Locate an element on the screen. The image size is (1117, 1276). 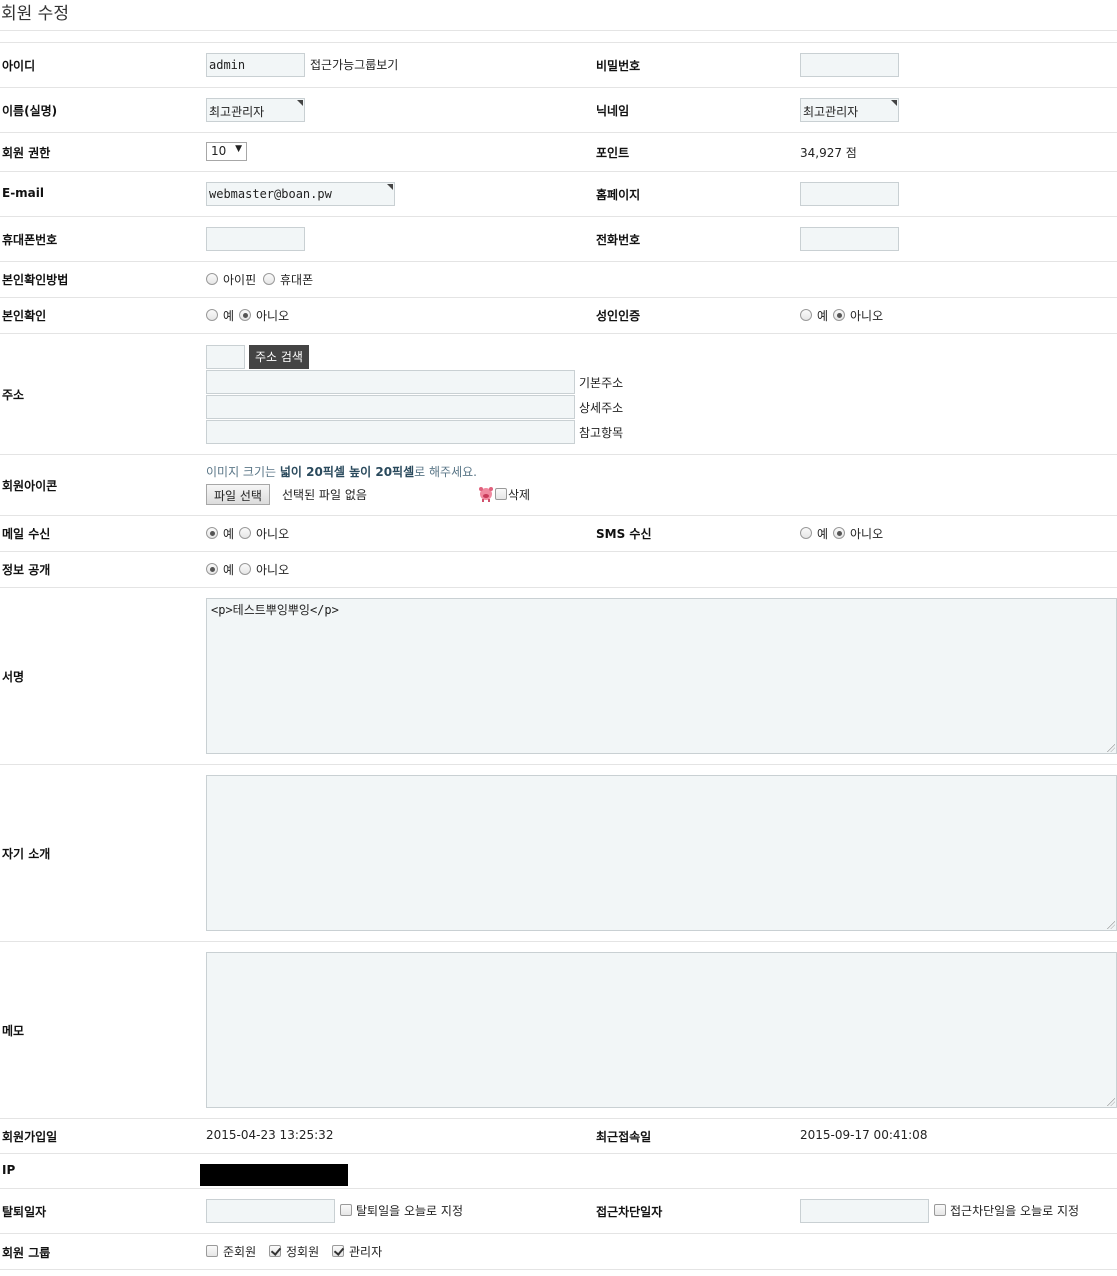
cert-method-phone-label: 휴대폰 is located at coordinates (297, 280).